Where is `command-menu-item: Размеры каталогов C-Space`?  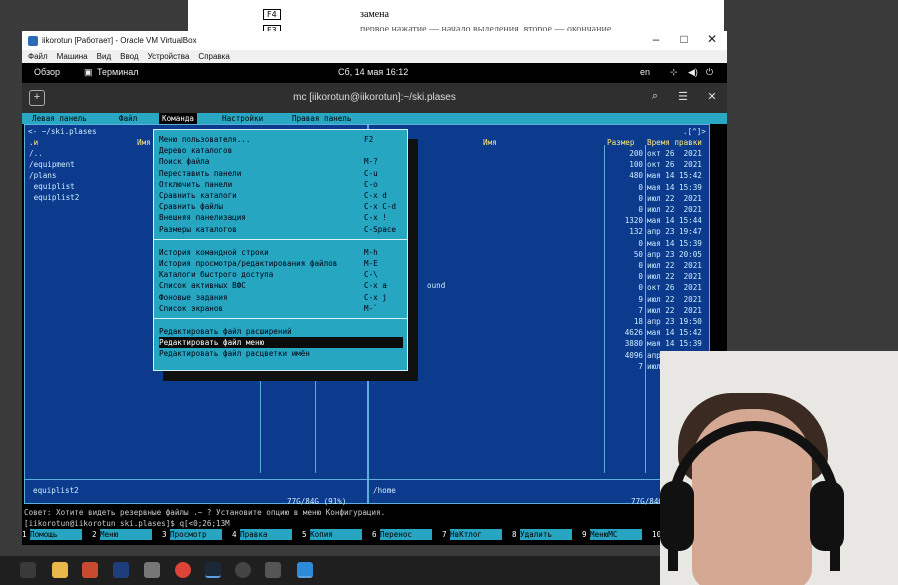
command-menu-item: Размеры каталогов C-Space is located at coordinates (281, 229).